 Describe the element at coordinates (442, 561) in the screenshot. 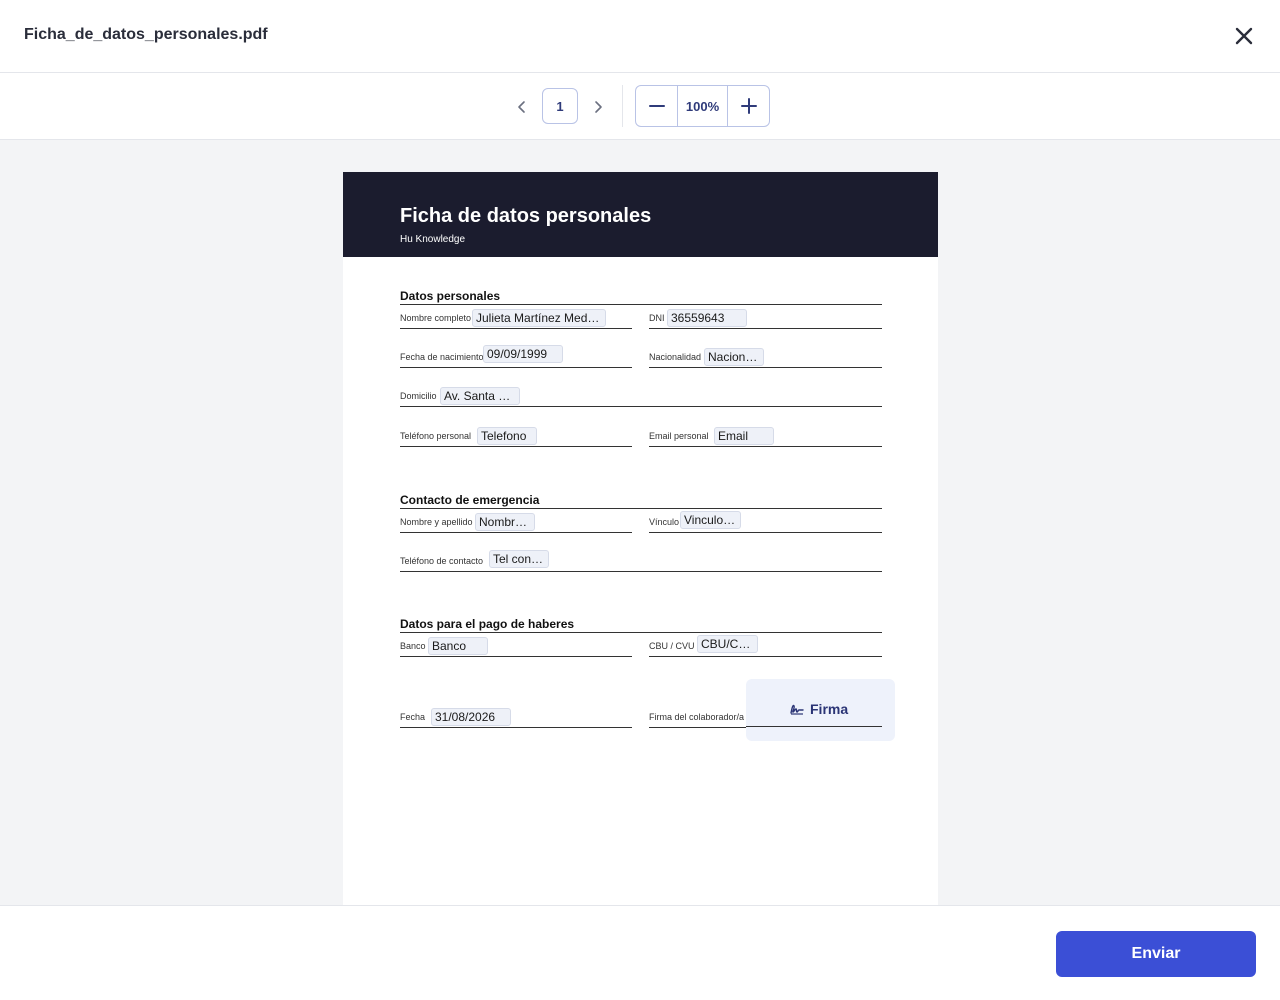

I see `field-label: Teléfono de contacto` at that location.